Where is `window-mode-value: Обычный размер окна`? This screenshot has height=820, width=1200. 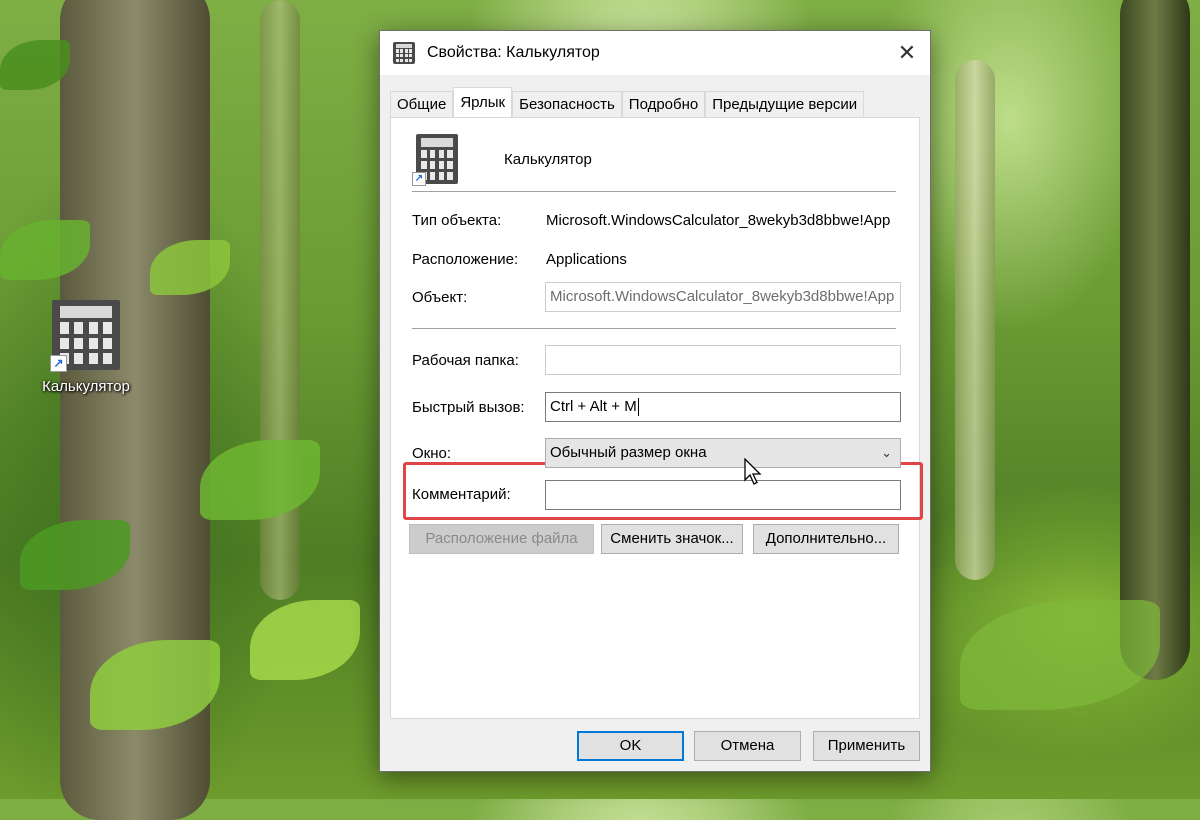
window-mode-value: Обычный размер окна is located at coordinates (628, 452).